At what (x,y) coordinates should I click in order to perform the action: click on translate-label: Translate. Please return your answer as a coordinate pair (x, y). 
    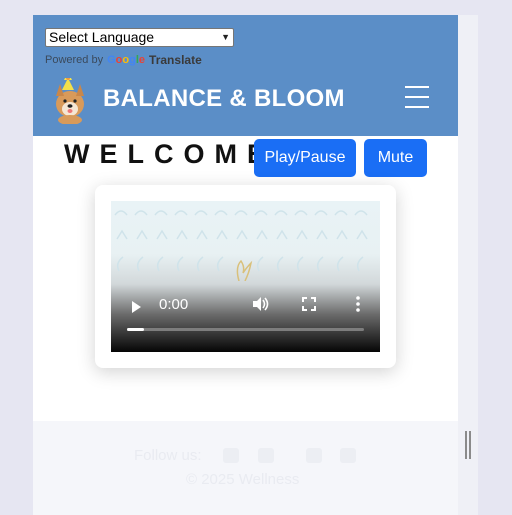
    Looking at the image, I should click on (175, 60).